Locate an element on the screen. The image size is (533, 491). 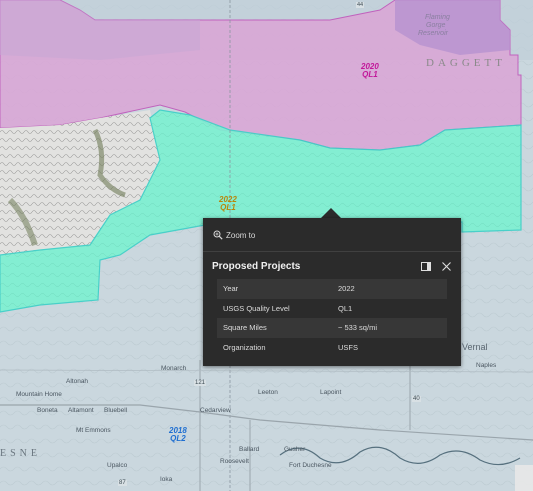
zoom-to-label: Zoom to is located at coordinates (241, 235).